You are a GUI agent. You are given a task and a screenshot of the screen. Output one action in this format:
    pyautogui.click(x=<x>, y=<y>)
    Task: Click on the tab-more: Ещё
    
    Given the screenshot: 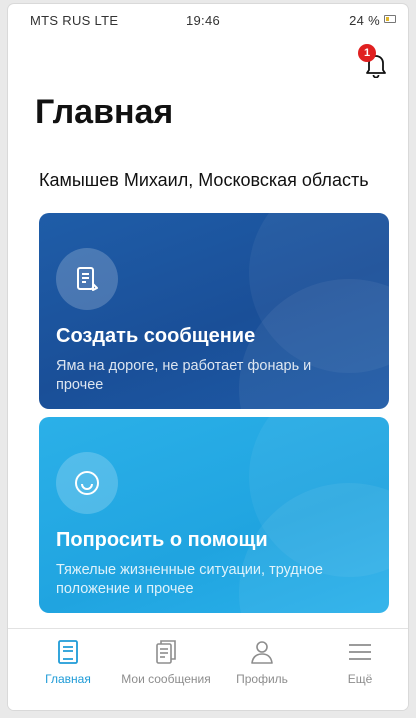 What is the action you would take?
    pyautogui.click(x=360, y=664)
    